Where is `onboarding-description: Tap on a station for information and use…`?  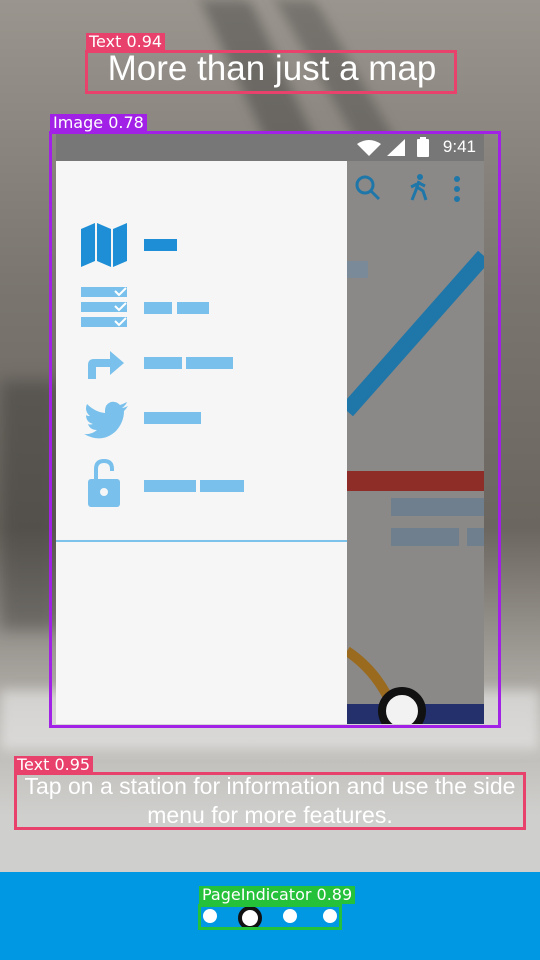 onboarding-description: Tap on a station for information and use… is located at coordinates (270, 800).